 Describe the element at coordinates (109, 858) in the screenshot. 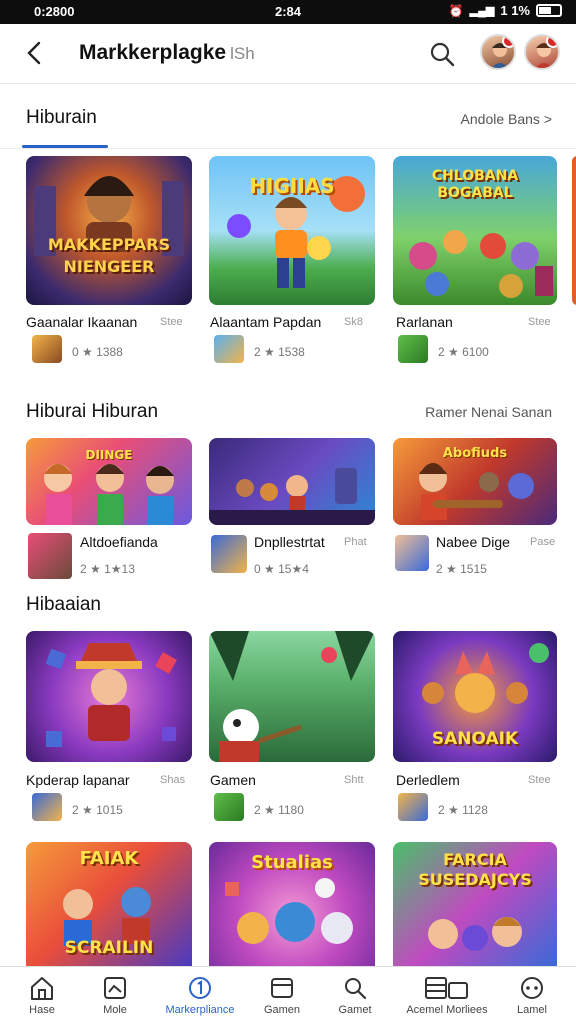

I see `thumbnail-title: FAIAK` at that location.